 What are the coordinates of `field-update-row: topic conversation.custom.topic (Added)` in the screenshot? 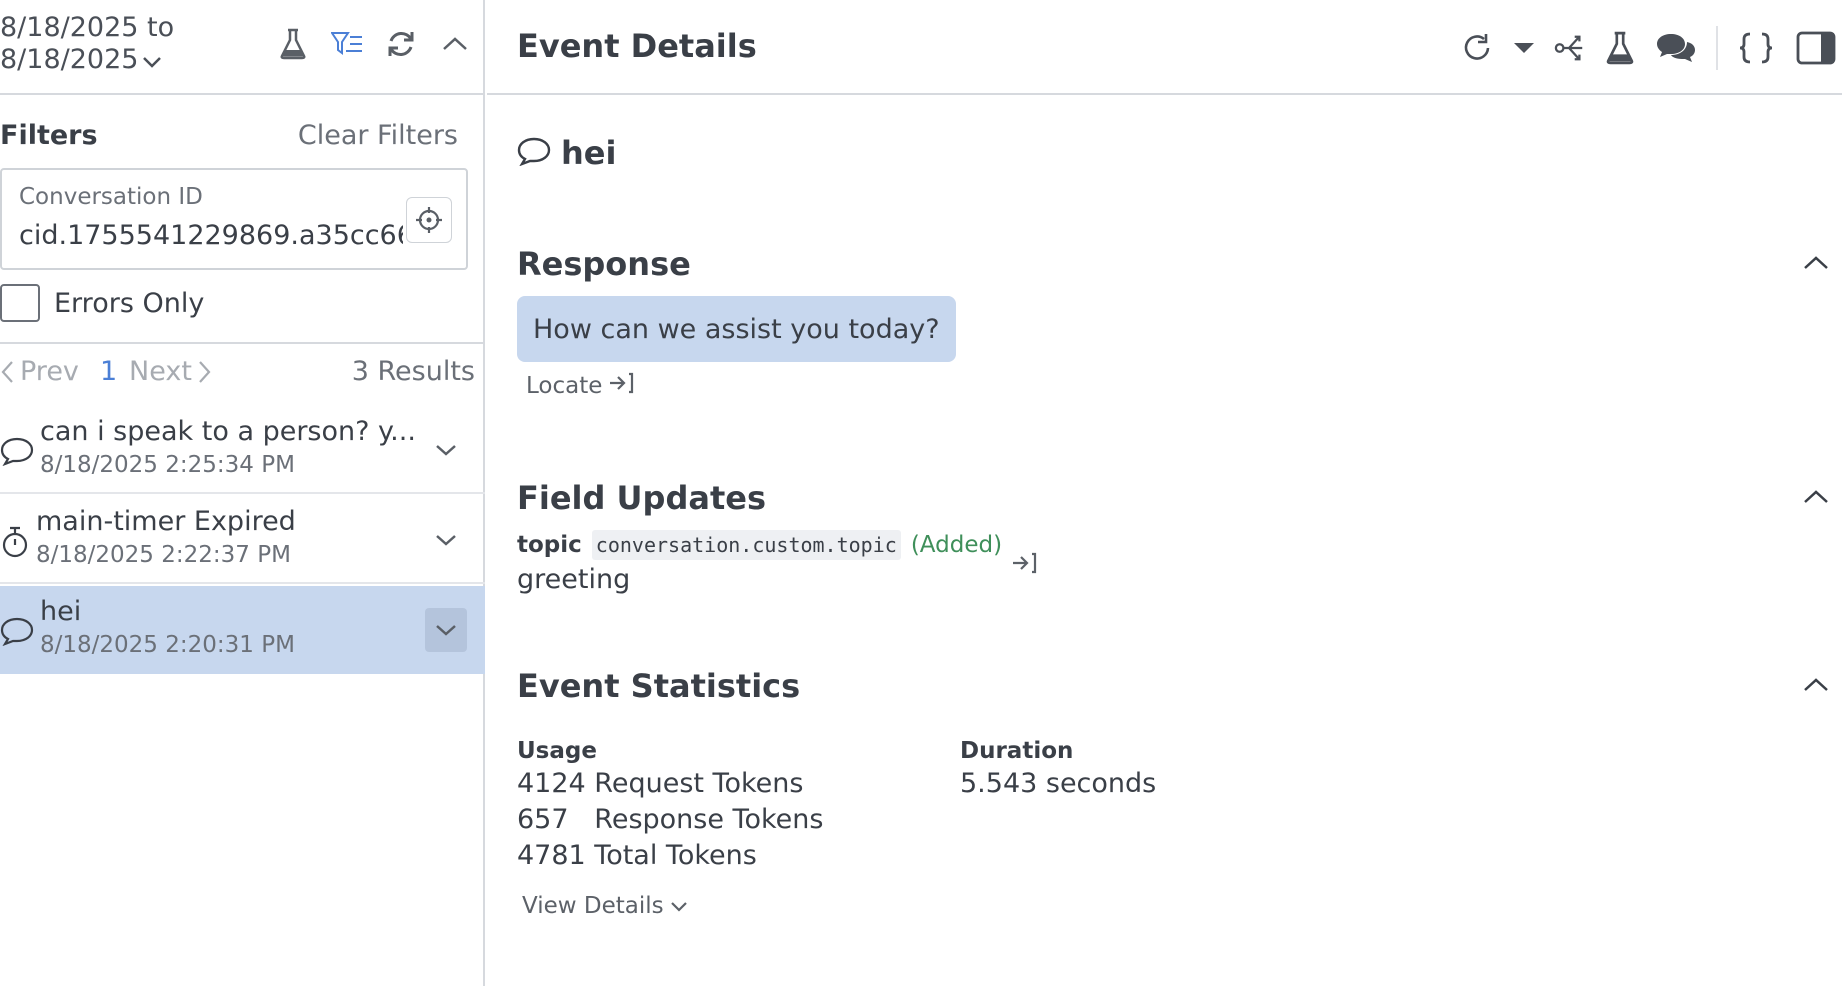 It's located at (759, 545).